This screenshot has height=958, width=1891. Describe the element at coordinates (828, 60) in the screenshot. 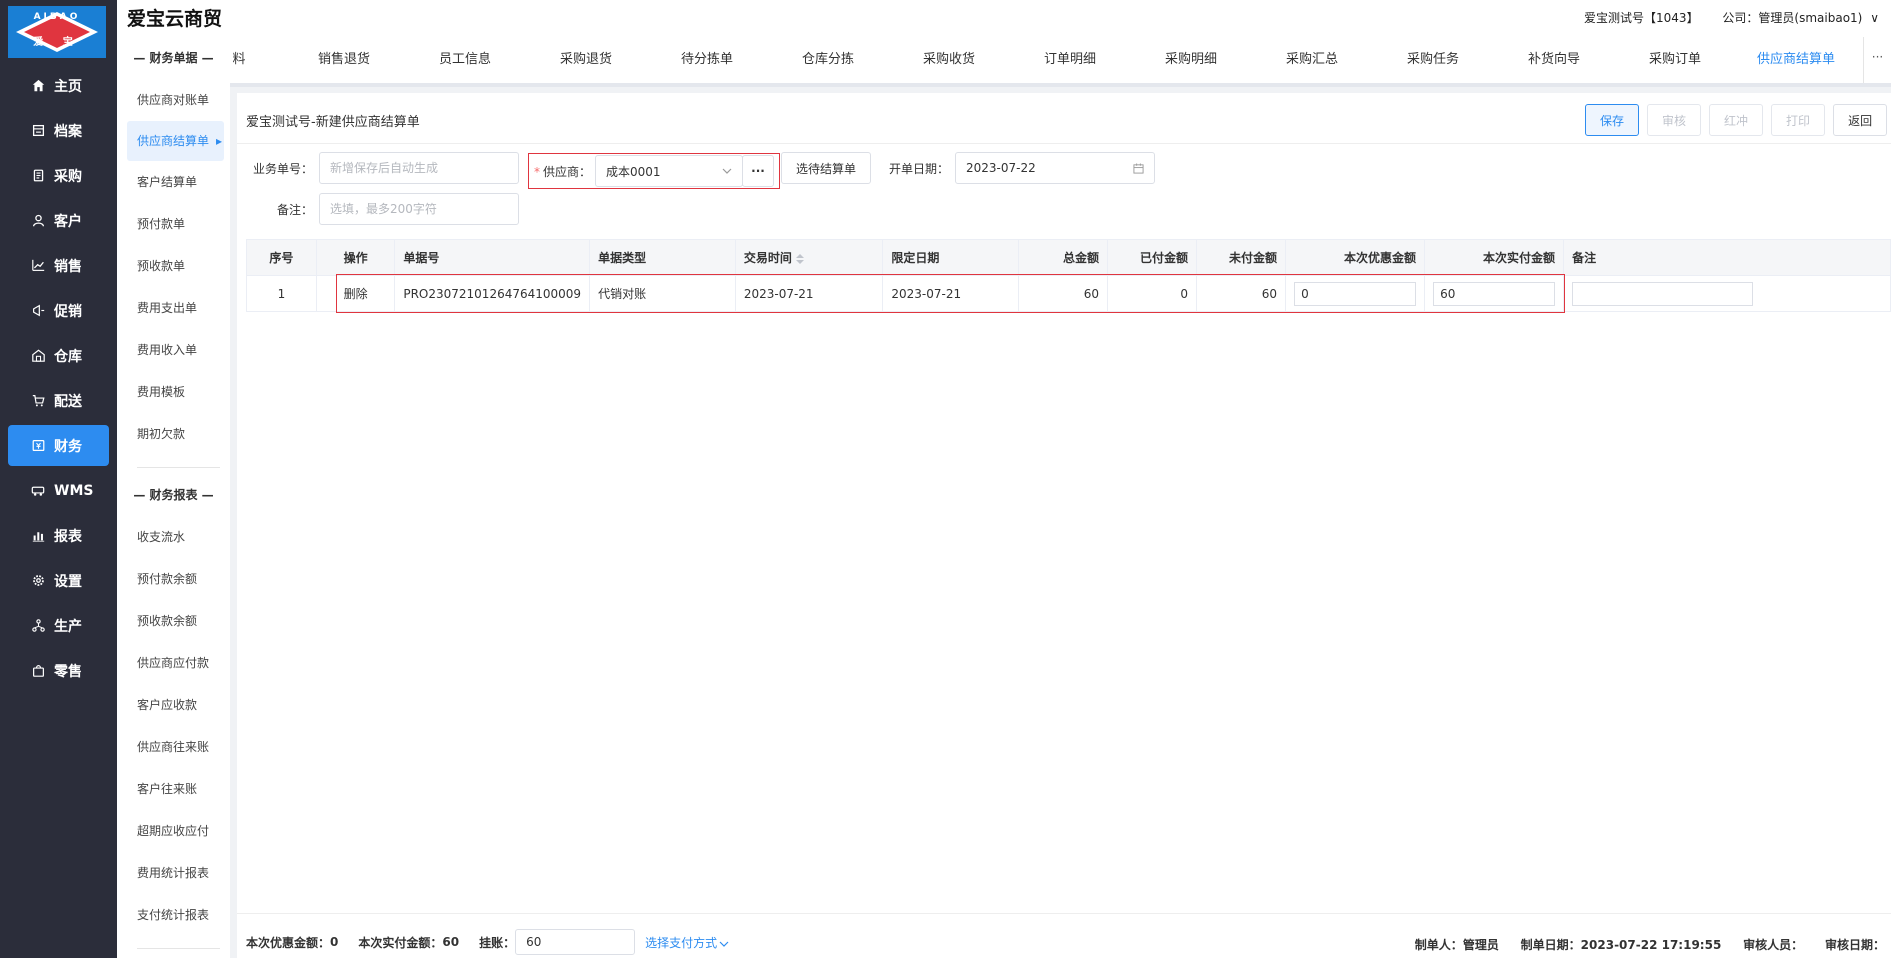

I see `tab-item: 仓库分拣` at that location.